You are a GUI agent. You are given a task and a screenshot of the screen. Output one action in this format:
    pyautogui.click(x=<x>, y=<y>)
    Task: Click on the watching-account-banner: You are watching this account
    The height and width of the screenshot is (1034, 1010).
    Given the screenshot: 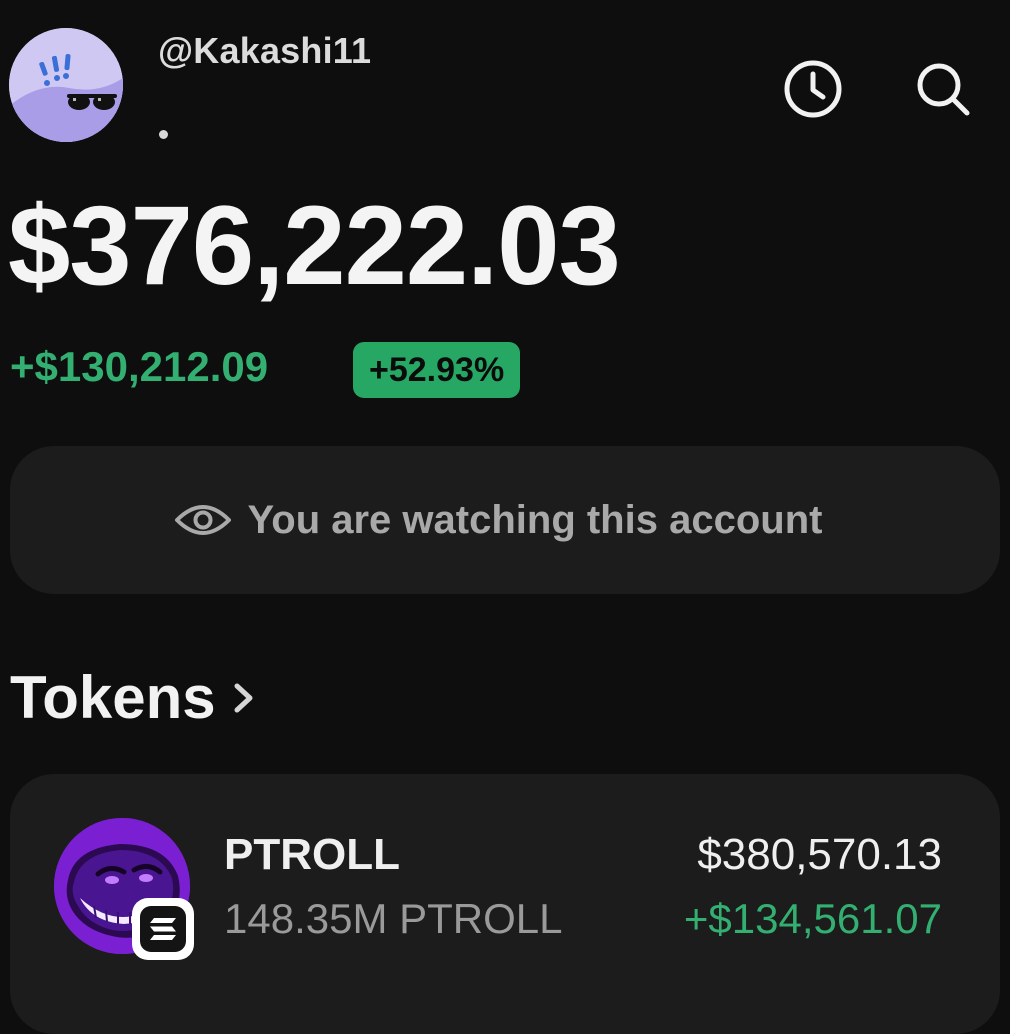 What is the action you would take?
    pyautogui.click(x=505, y=520)
    